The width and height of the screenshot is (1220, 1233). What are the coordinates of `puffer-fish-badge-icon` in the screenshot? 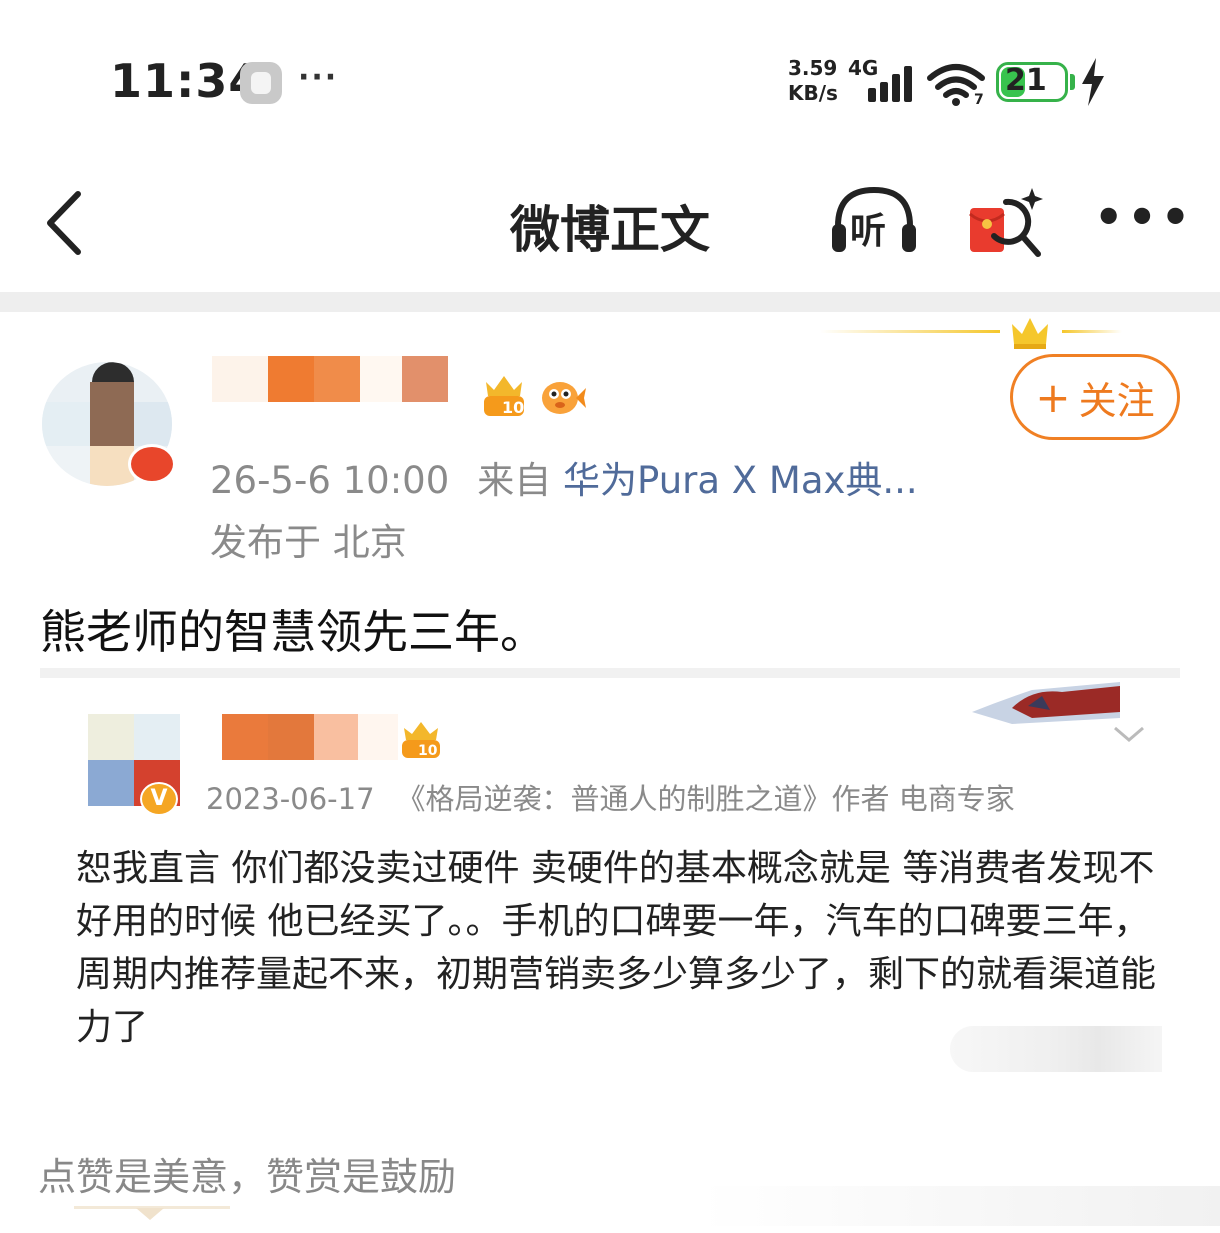 It's located at (564, 398).